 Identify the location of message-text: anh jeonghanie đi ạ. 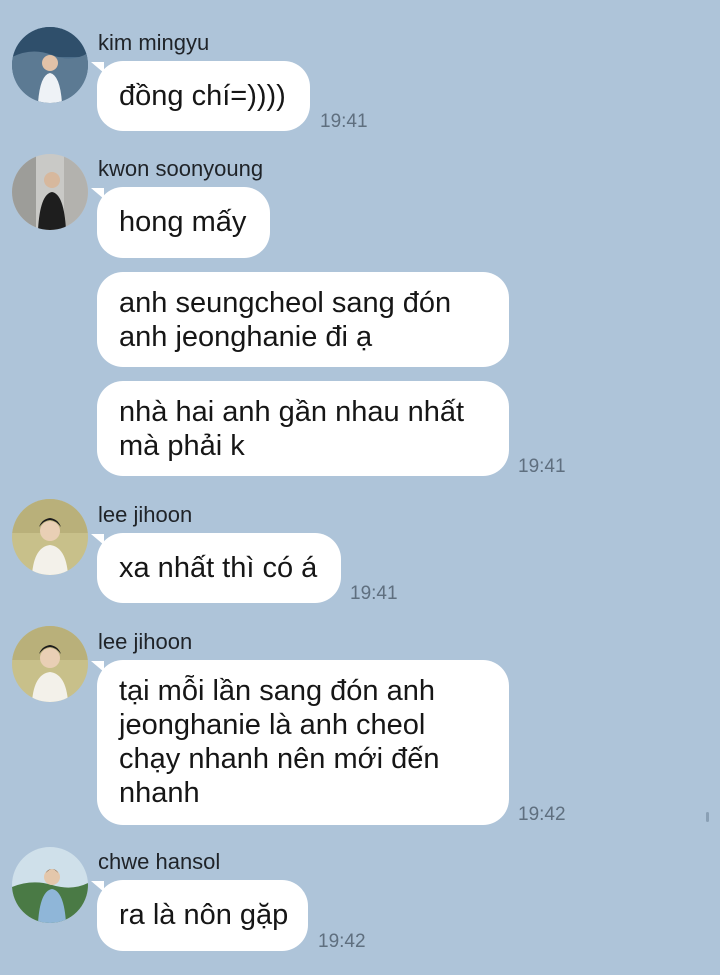
(246, 337).